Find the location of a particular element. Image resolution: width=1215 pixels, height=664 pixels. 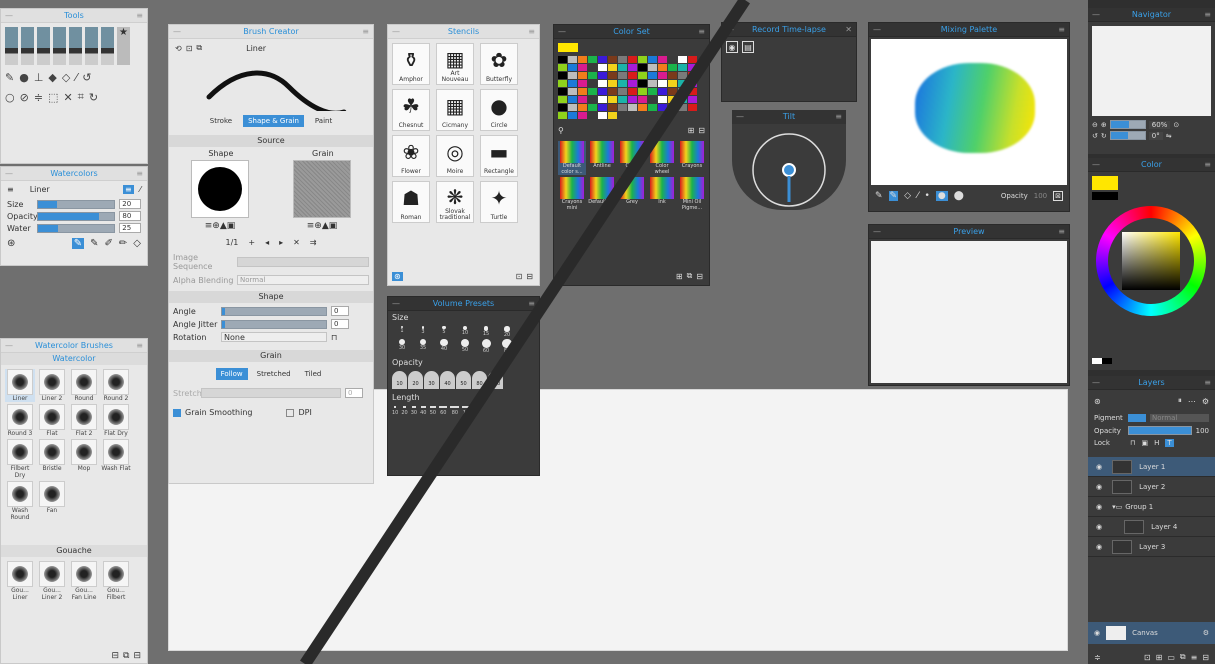

shape-thumbnail is located at coordinates (220, 189).